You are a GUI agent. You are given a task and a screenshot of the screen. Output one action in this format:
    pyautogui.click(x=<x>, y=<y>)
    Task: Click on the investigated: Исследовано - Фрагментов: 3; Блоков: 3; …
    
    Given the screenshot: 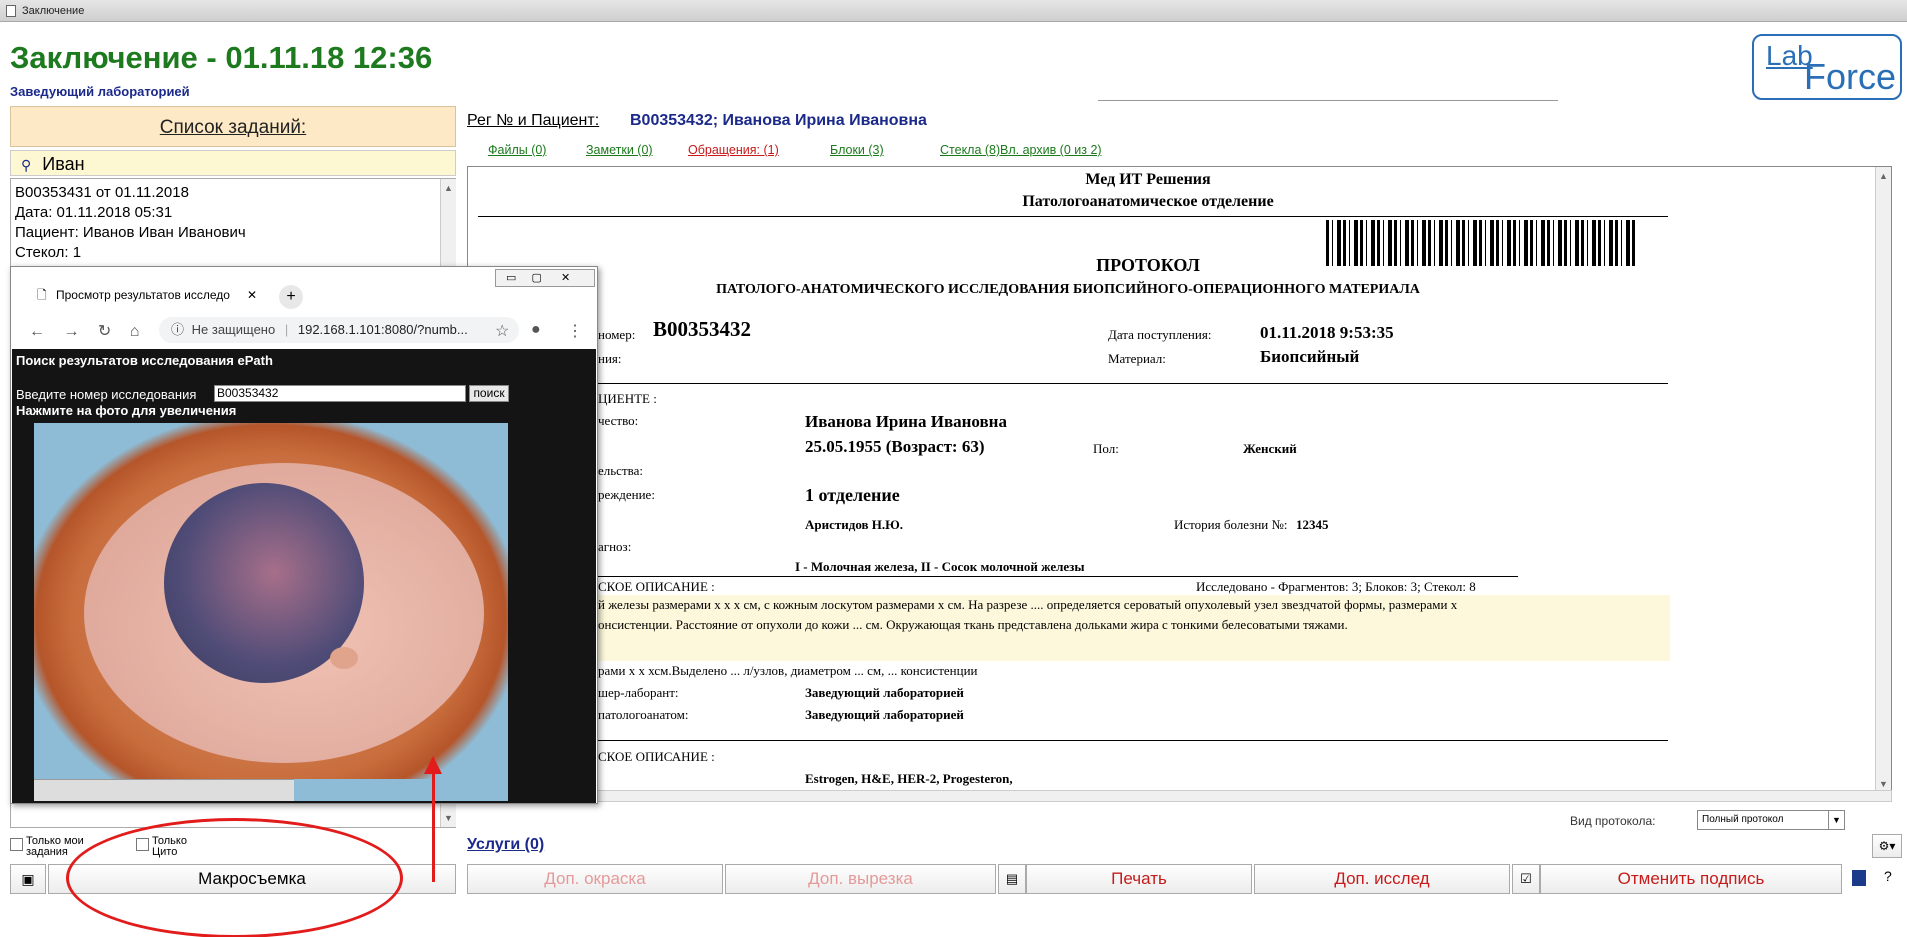 What is the action you would take?
    pyautogui.click(x=1336, y=586)
    